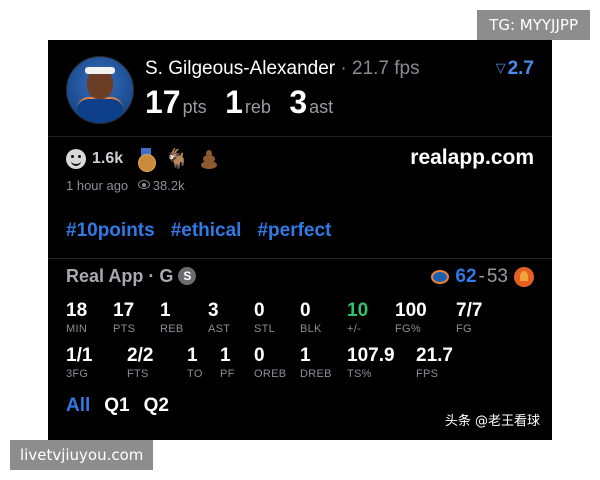 This screenshot has height=480, width=600. What do you see at coordinates (209, 159) in the screenshot?
I see `poop-icon` at bounding box center [209, 159].